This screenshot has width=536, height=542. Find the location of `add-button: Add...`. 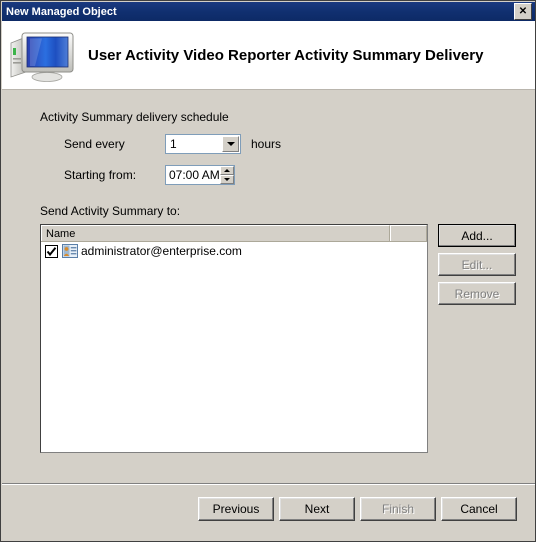

add-button: Add... is located at coordinates (477, 235).